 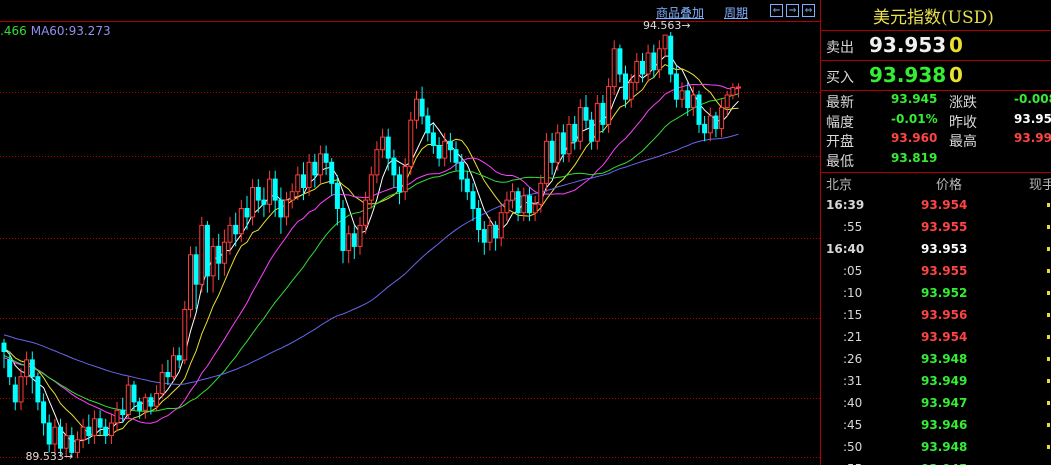 What do you see at coordinates (936, 172) in the screenshot?
I see `ticks-separator` at bounding box center [936, 172].